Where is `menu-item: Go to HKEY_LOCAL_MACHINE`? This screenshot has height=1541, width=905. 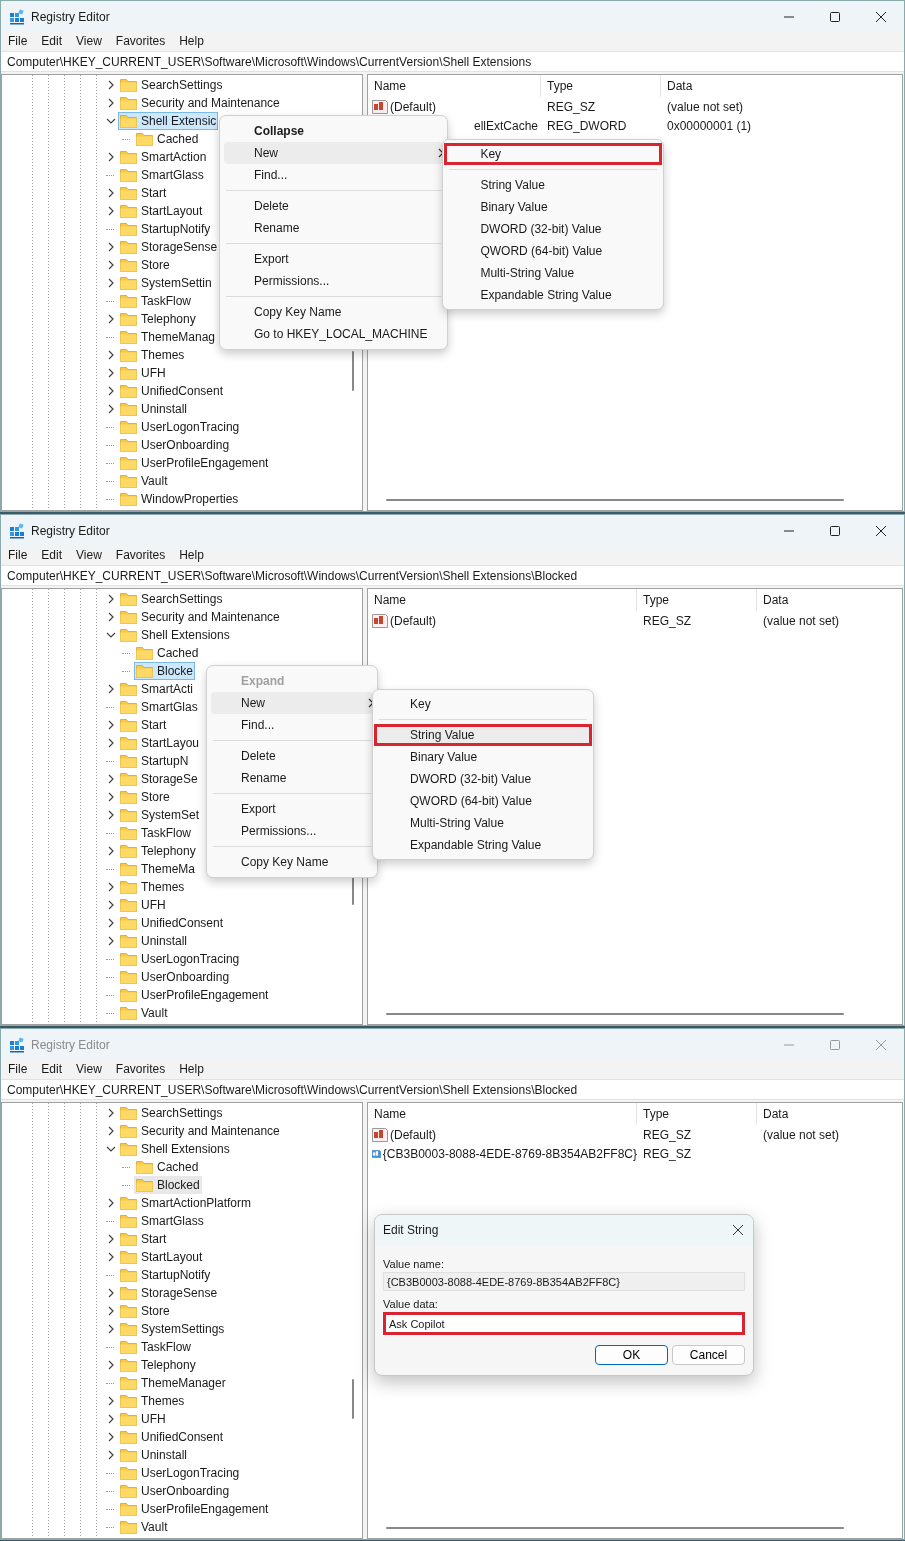 menu-item: Go to HKEY_LOCAL_MACHINE is located at coordinates (334, 334).